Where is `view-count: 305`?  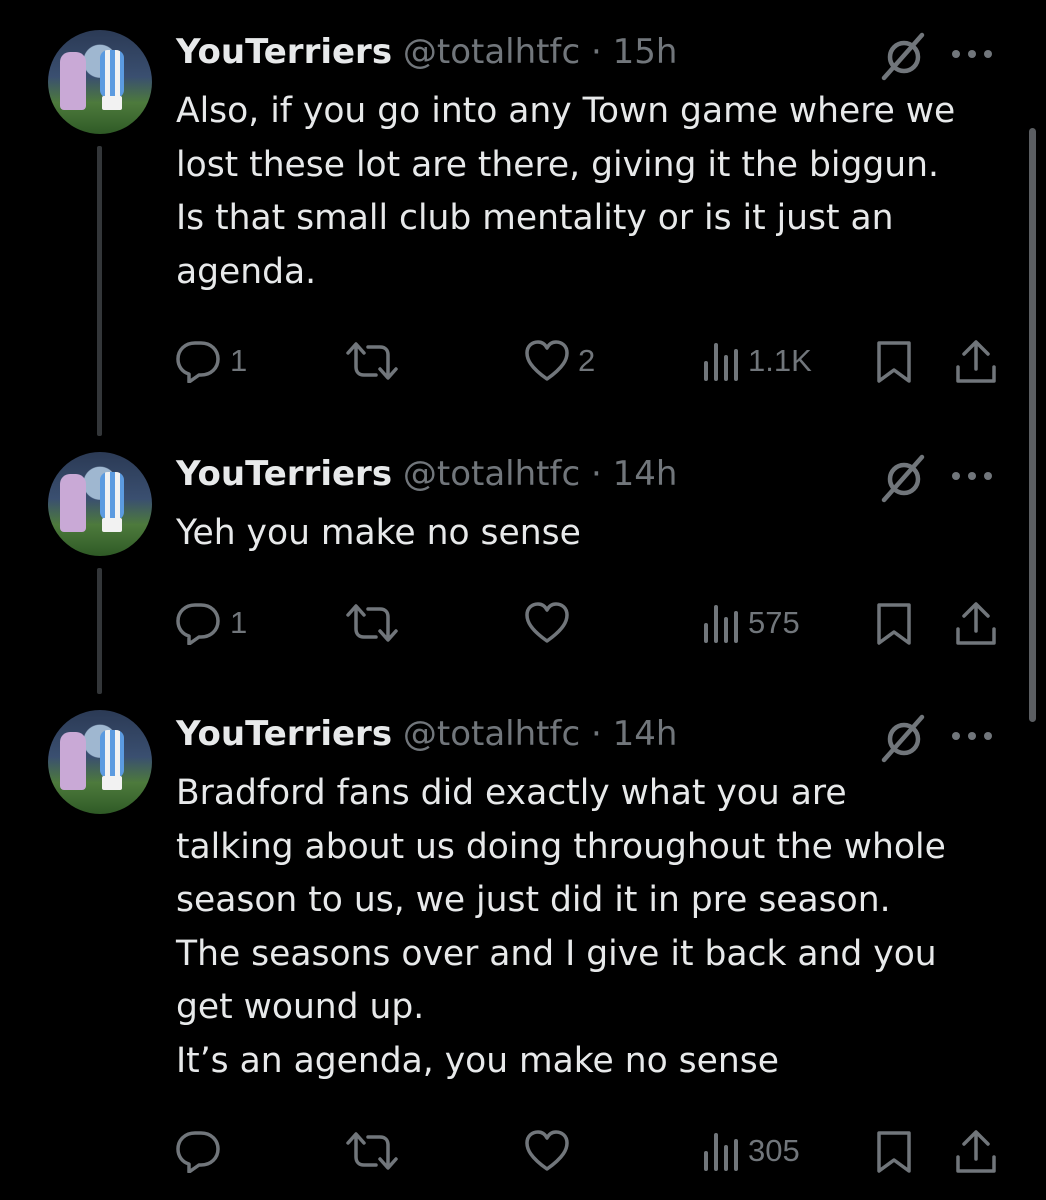
view-count: 305 is located at coordinates (774, 1150).